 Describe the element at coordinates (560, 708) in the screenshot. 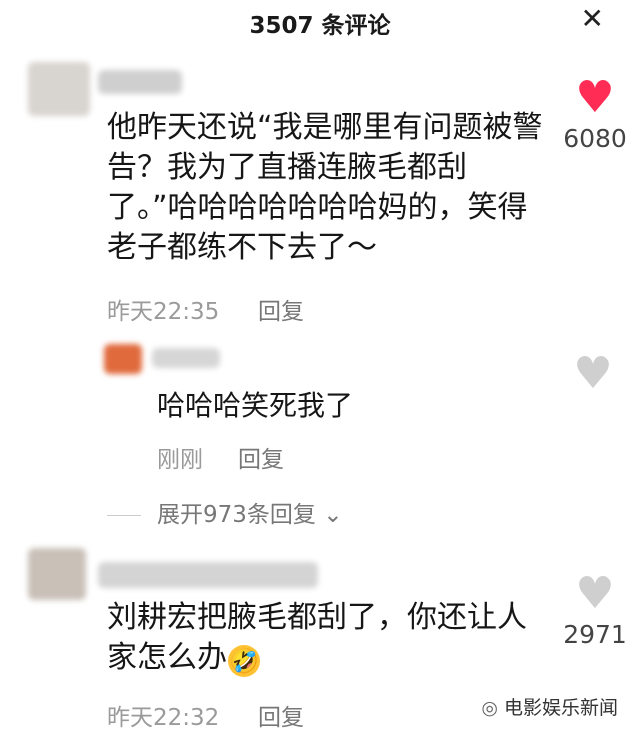

I see `watermark-text: 电影娱乐新闻` at that location.